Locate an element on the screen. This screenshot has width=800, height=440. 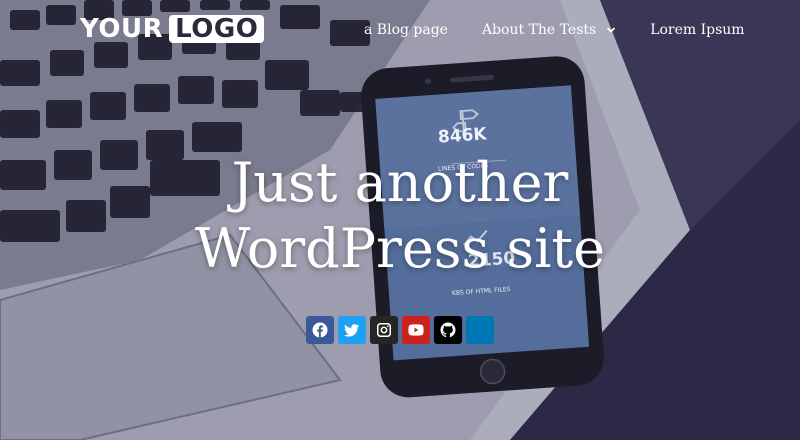
chevron-down-icon is located at coordinates (611, 30).